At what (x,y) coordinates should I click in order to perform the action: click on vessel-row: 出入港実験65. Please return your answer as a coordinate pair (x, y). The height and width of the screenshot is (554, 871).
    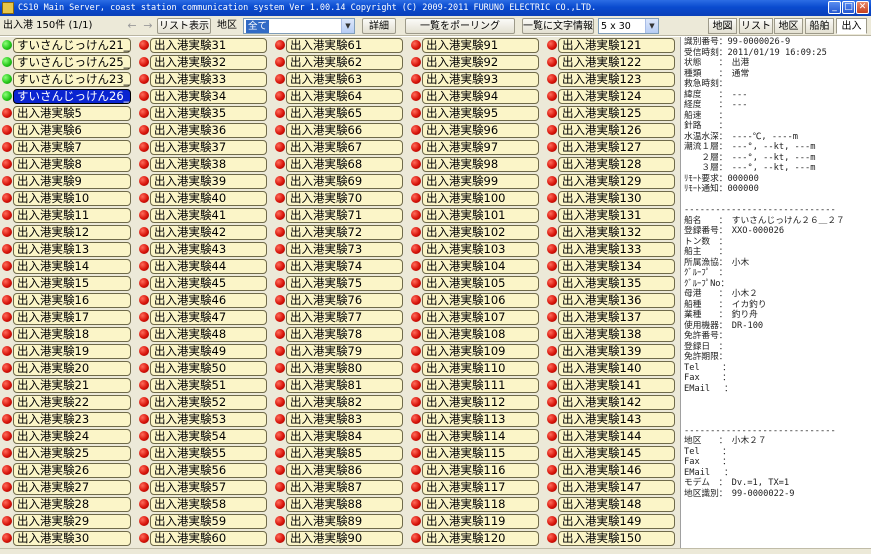
    Looking at the image, I should click on (338, 113).